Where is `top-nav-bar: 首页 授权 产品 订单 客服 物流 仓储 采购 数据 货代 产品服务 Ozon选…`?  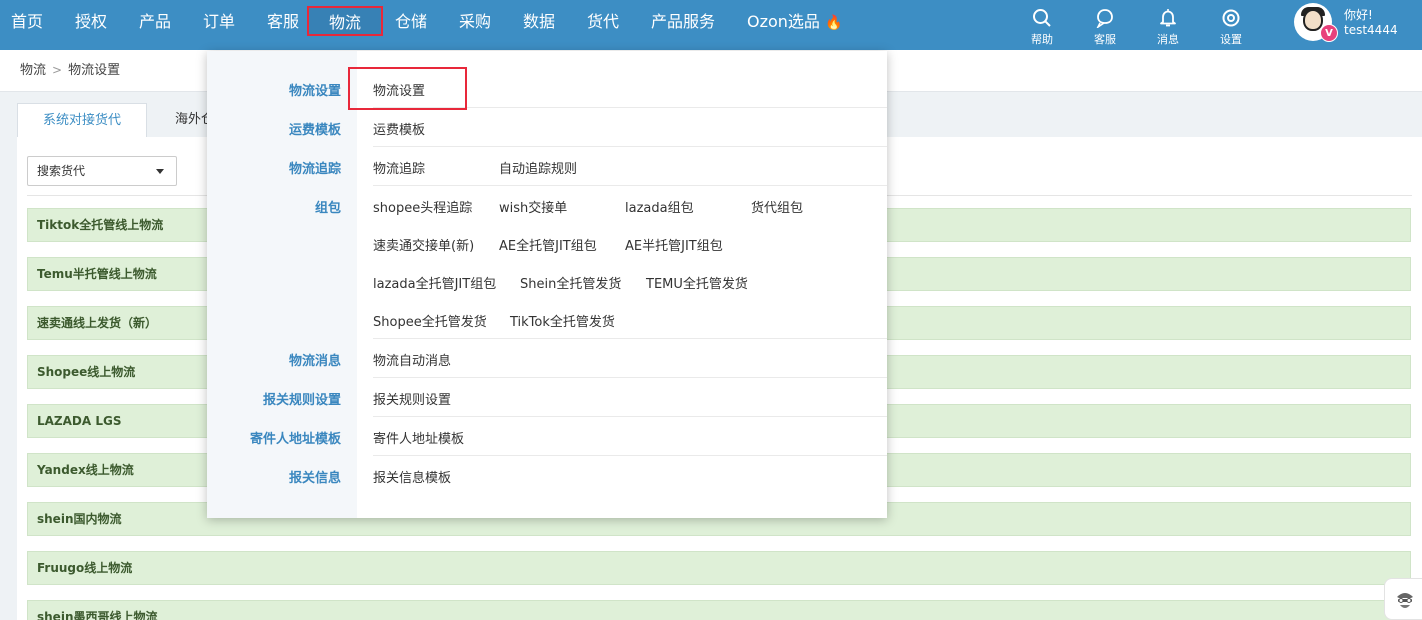 top-nav-bar: 首页 授权 产品 订单 客服 物流 仓储 采购 数据 货代 产品服务 Ozon选… is located at coordinates (711, 25).